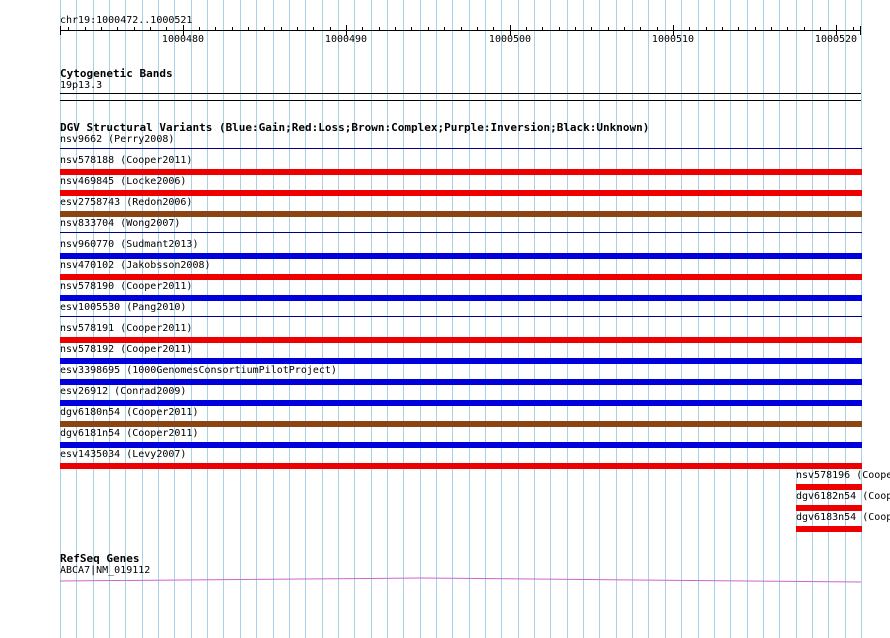 This screenshot has height=638, width=890. I want to click on cytoband-track-title: Cytogenetic Bands, so click(116, 73).